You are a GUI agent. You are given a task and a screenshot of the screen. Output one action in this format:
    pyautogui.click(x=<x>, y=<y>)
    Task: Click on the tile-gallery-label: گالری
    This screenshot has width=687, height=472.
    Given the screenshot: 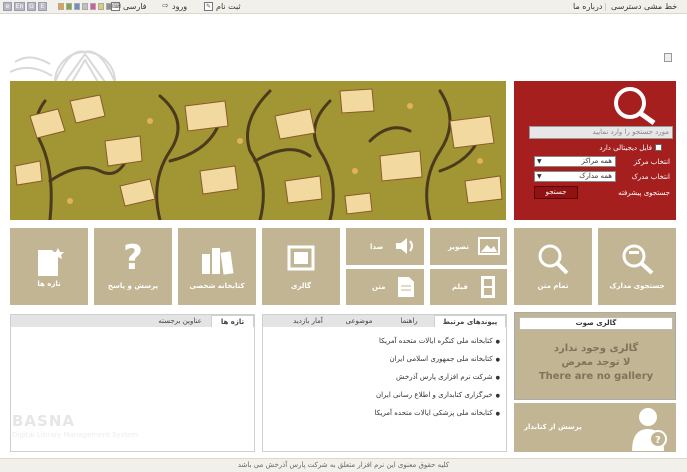 What is the action you would take?
    pyautogui.click(x=301, y=286)
    